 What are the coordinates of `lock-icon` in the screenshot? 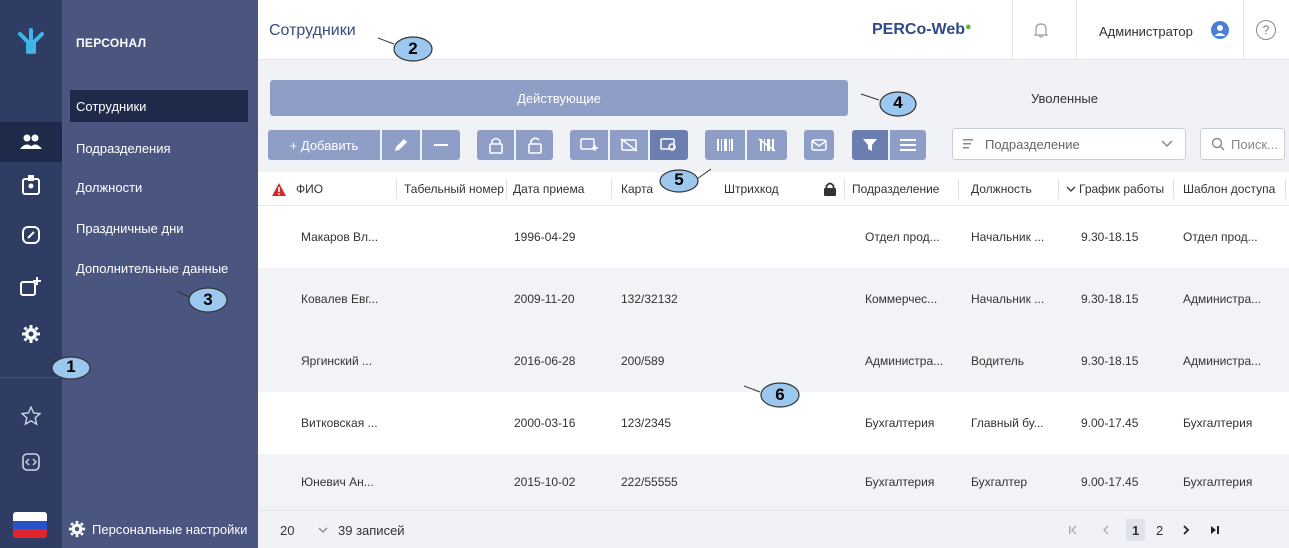 It's located at (495, 145).